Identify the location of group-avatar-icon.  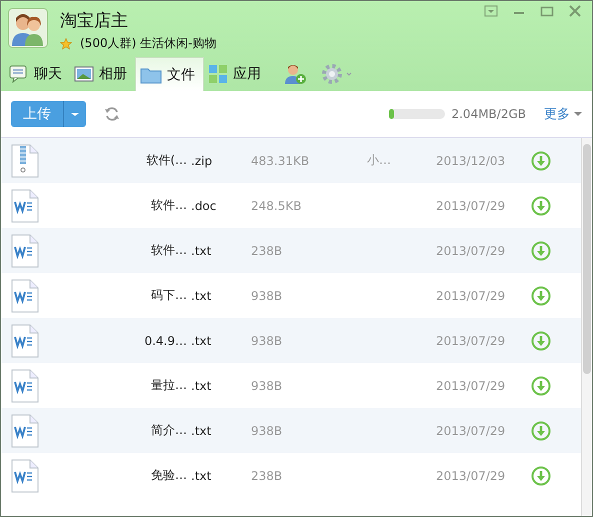
(28, 28).